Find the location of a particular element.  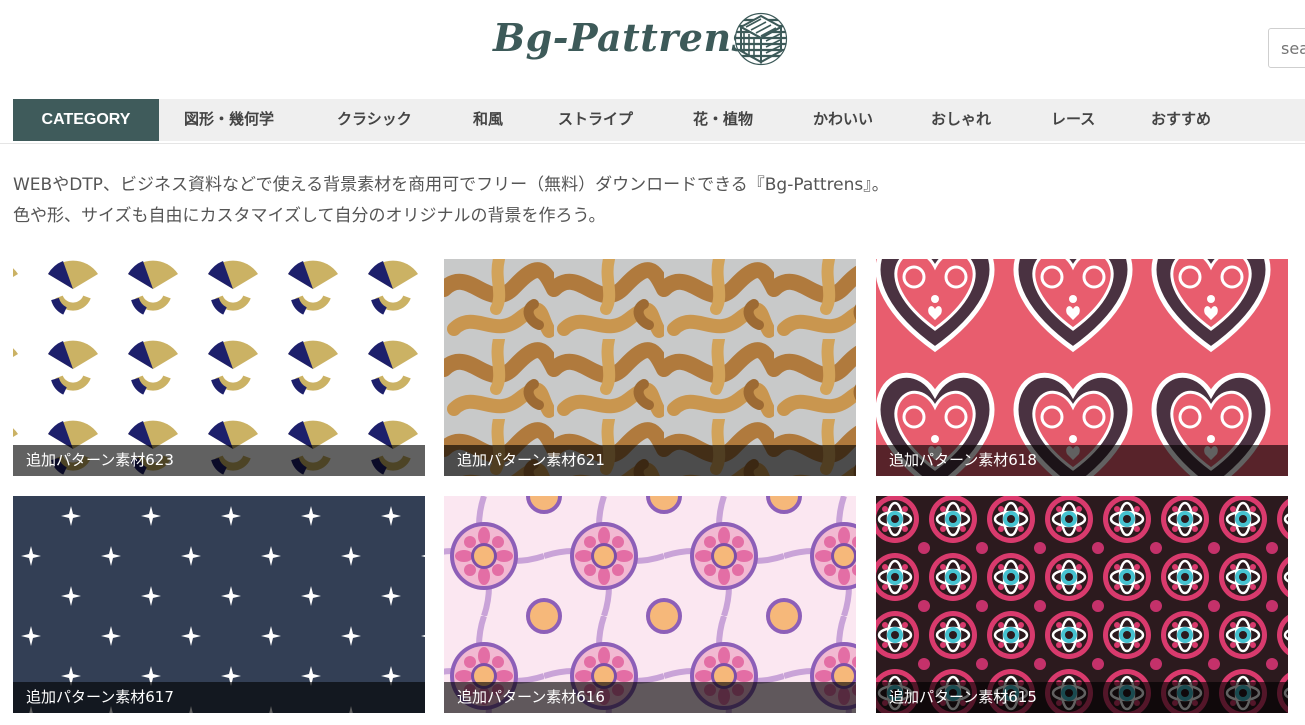

nav-divider is located at coordinates (652, 143).